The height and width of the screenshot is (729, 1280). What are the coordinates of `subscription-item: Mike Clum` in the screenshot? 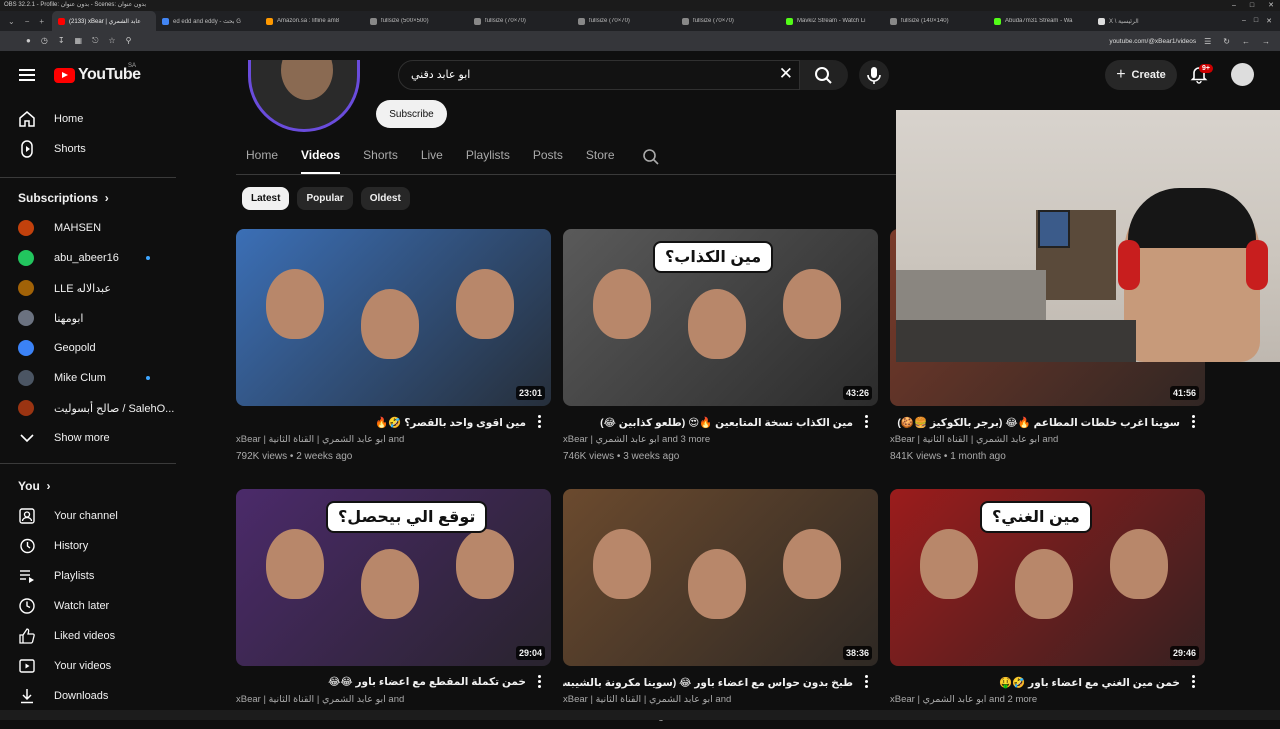 It's located at (93, 378).